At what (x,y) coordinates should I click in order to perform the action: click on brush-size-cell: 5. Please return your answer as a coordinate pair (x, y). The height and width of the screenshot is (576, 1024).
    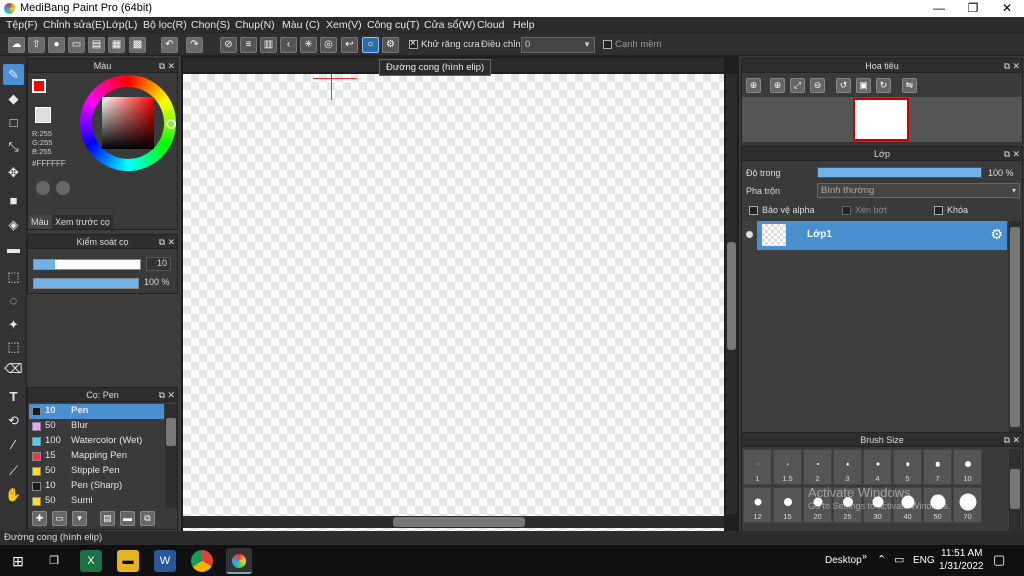
    Looking at the image, I should click on (907, 467).